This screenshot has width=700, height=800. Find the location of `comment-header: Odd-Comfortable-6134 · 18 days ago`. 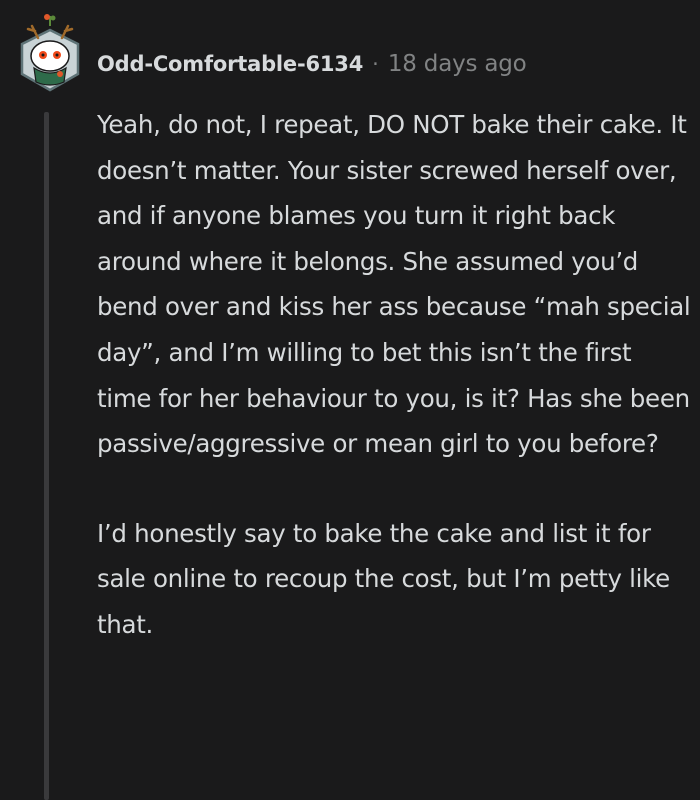

comment-header: Odd-Comfortable-6134 · 18 days ago is located at coordinates (312, 64).